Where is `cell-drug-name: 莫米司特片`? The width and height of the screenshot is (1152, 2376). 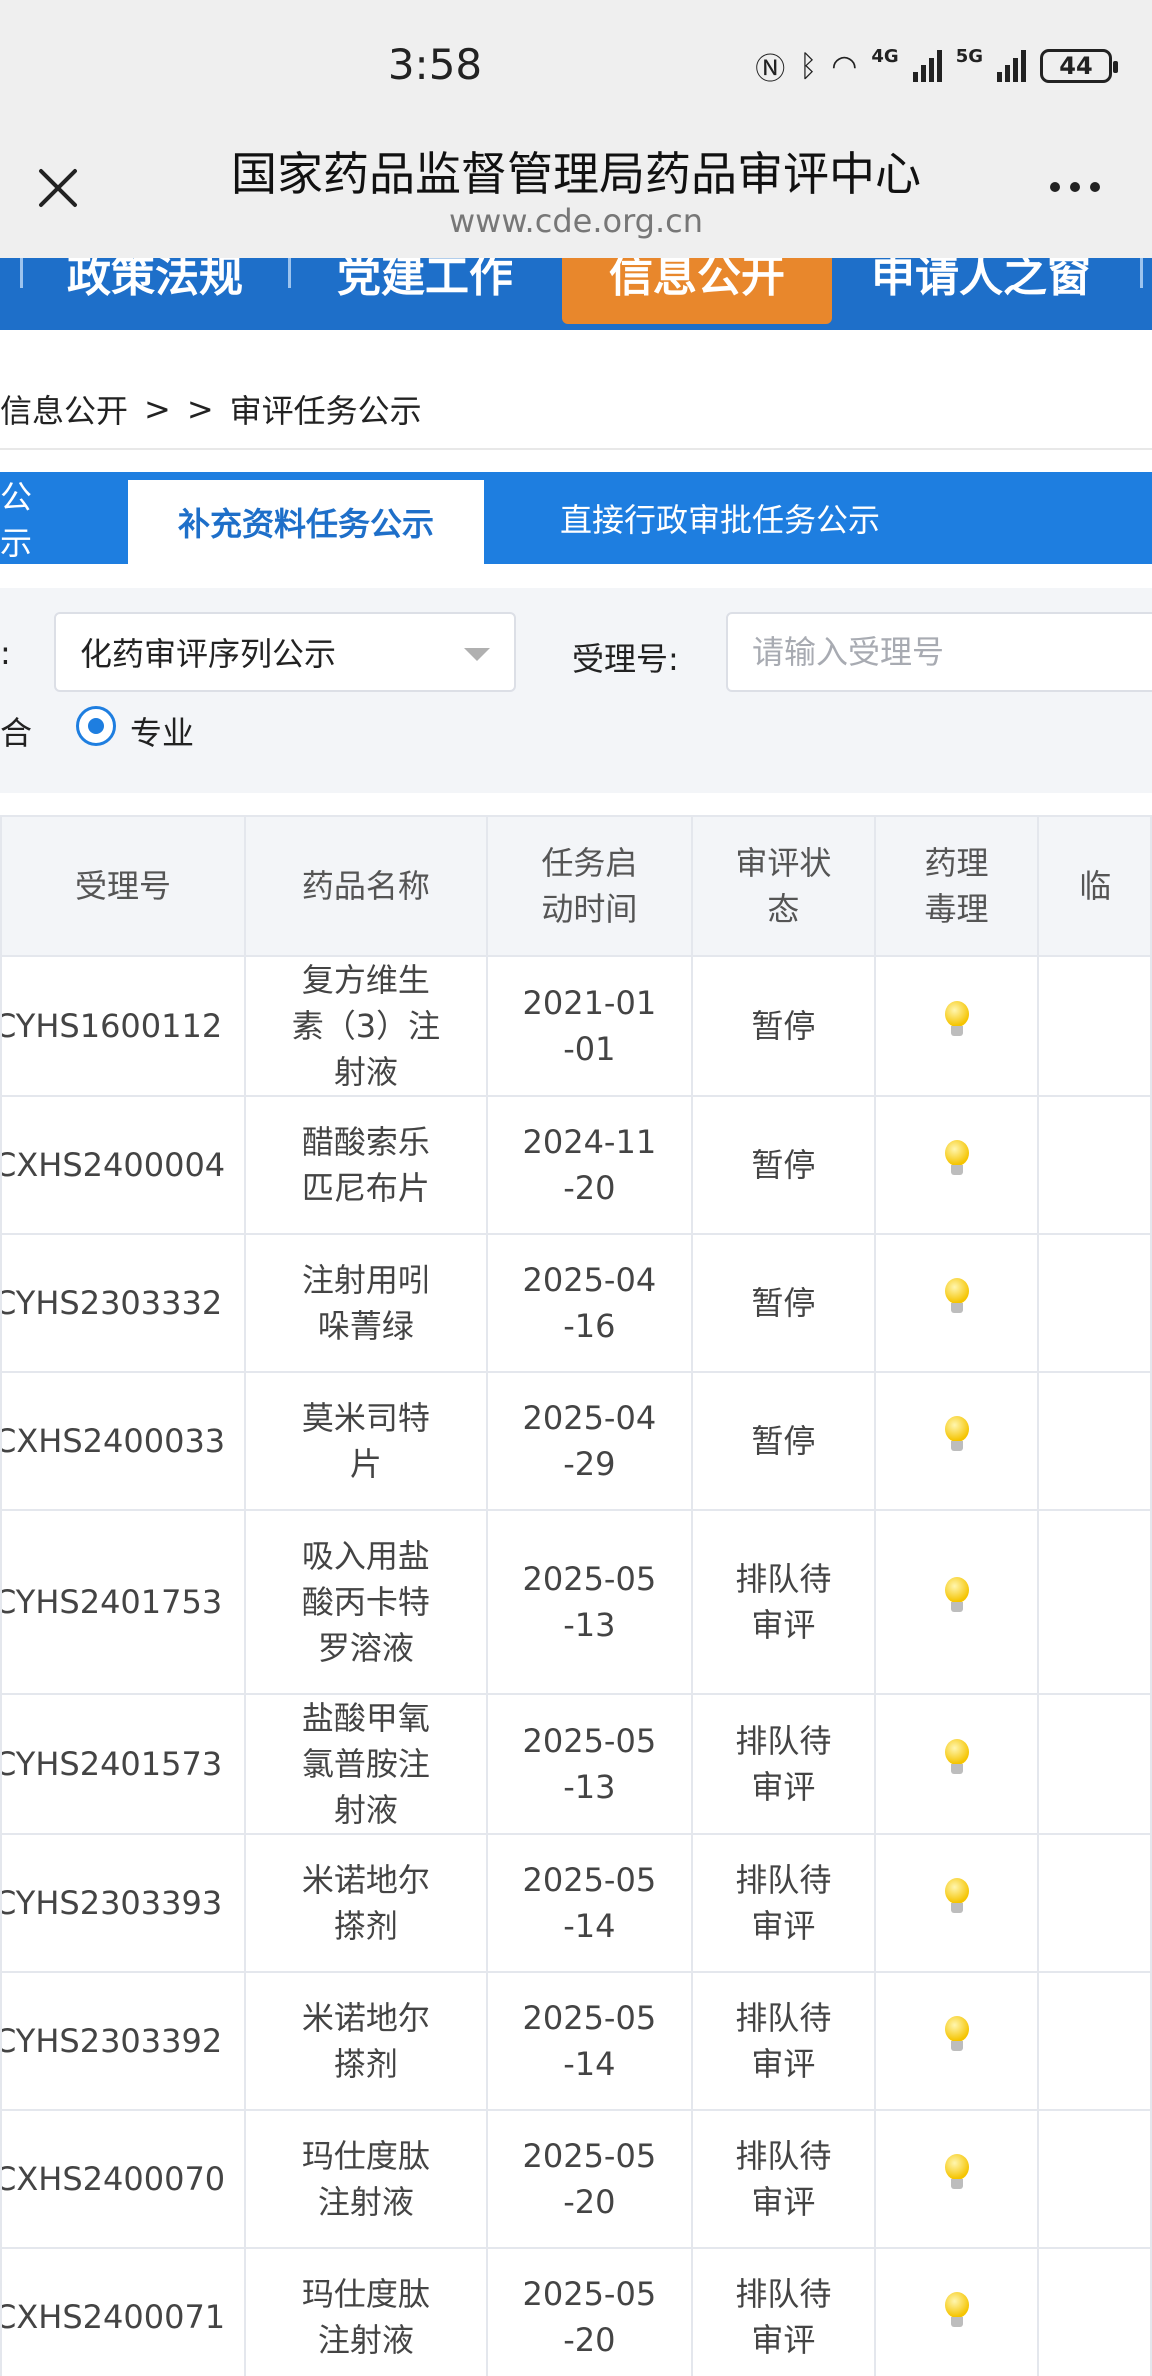
cell-drug-name: 莫米司特片 is located at coordinates (365, 1441).